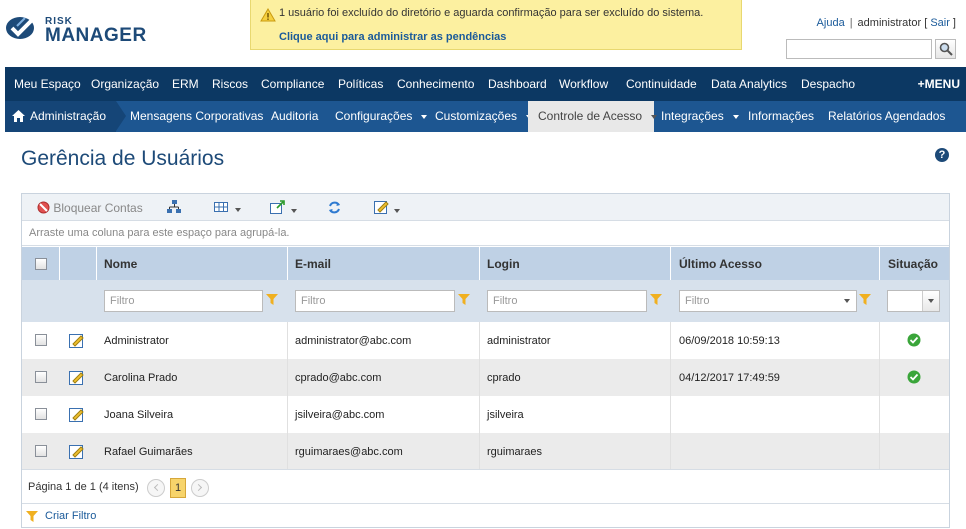 The height and width of the screenshot is (529, 966). What do you see at coordinates (120, 264) in the screenshot?
I see `col-header-nome: Nome` at bounding box center [120, 264].